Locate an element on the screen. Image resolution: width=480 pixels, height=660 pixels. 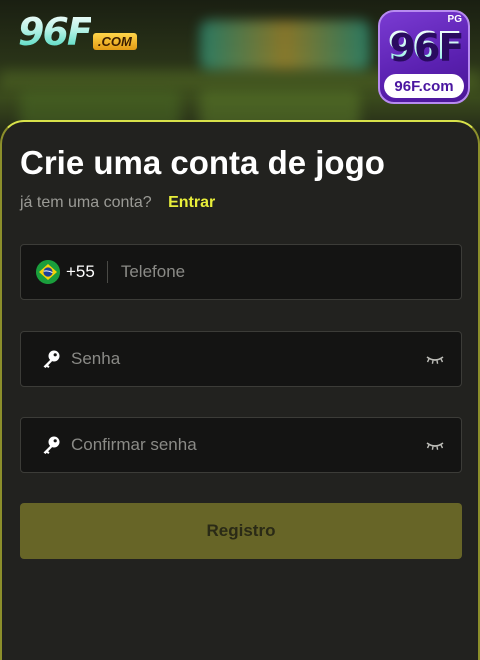
logo-text: 96F is located at coordinates (55, 32).